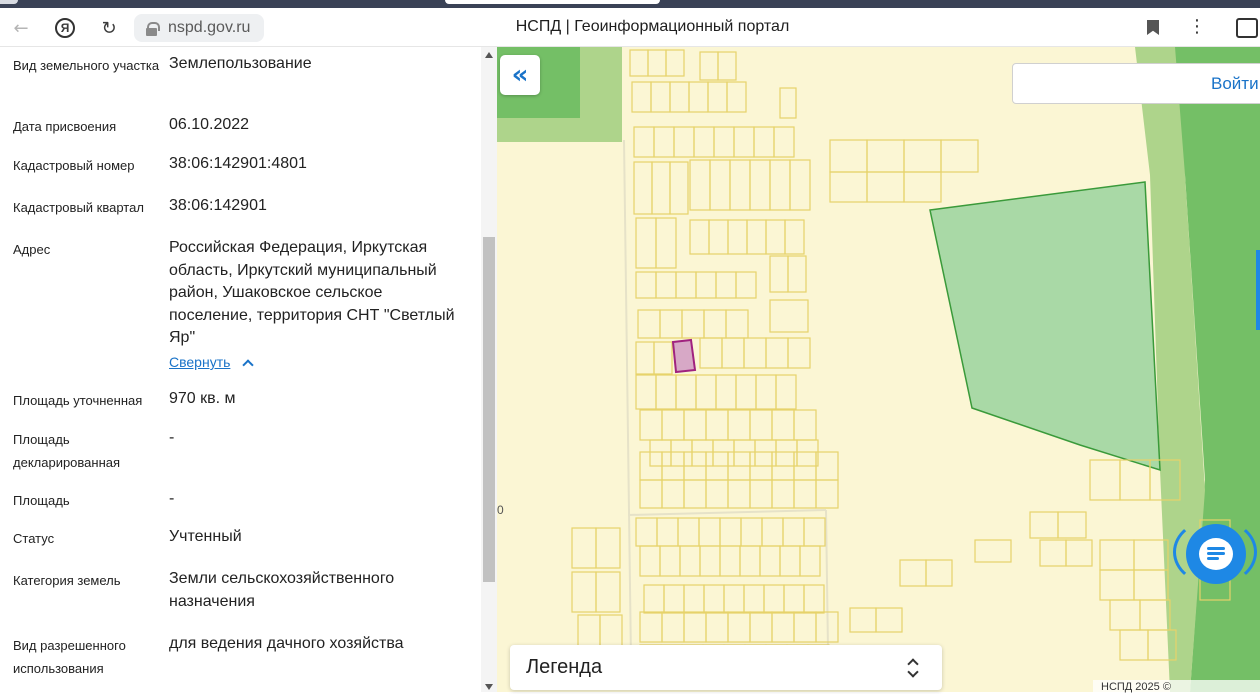 This screenshot has height=694, width=1260. Describe the element at coordinates (65, 126) in the screenshot. I see `field-label: Дата присвоения` at that location.